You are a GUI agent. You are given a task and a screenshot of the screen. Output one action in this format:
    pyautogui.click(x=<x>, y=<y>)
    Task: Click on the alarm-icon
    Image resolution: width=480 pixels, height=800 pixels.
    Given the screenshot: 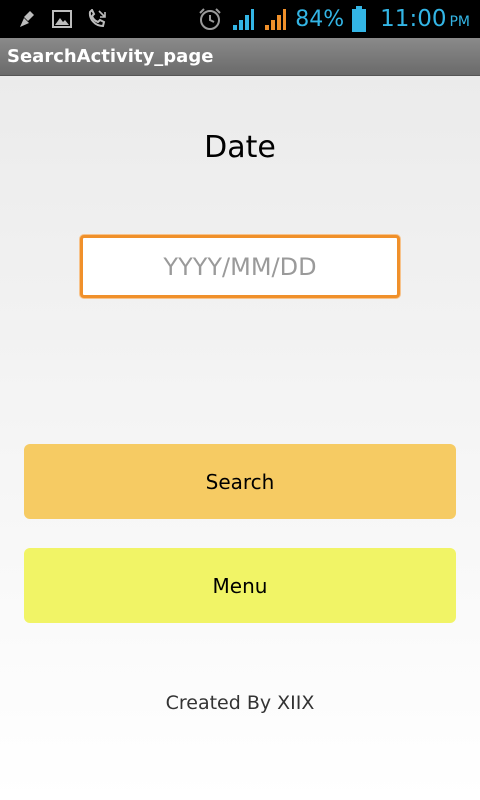 What is the action you would take?
    pyautogui.click(x=210, y=19)
    